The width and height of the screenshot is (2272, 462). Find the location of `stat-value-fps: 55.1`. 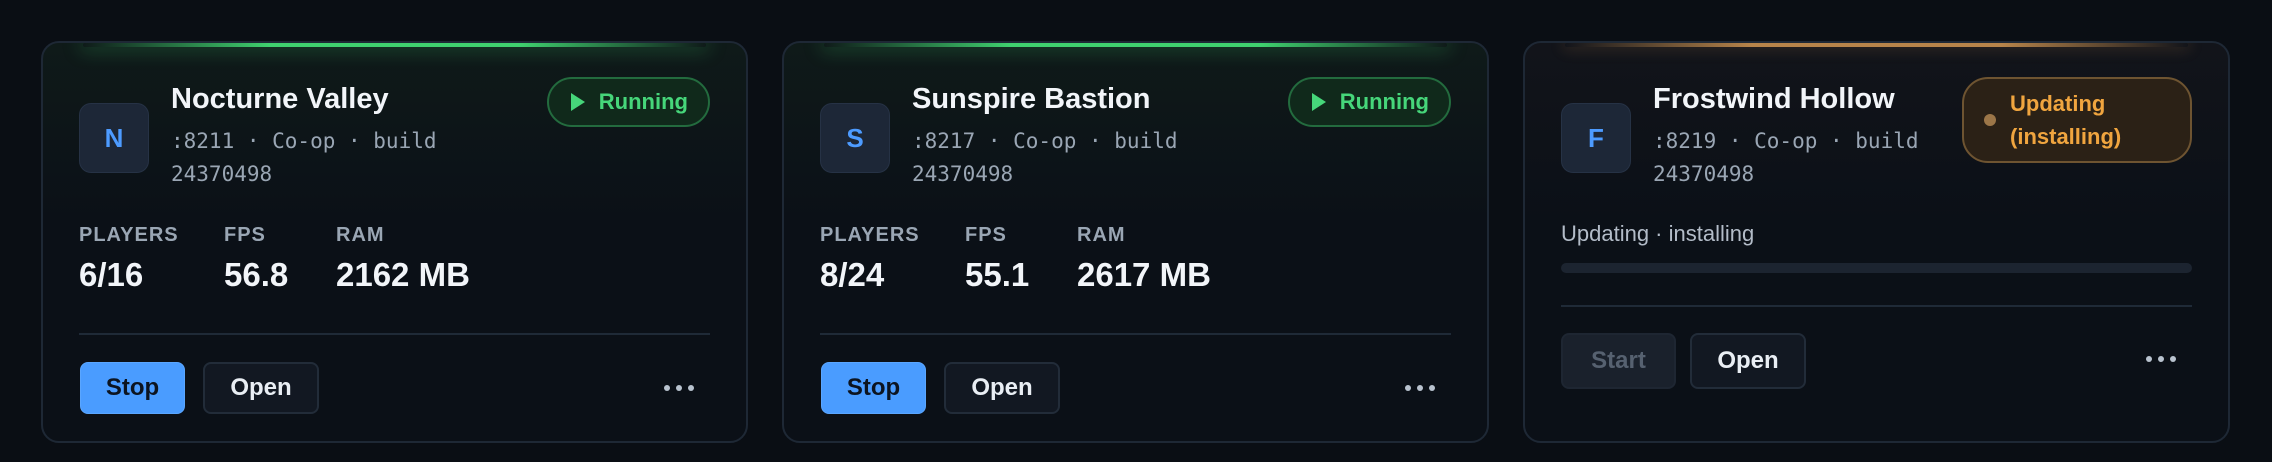

stat-value-fps: 55.1 is located at coordinates (997, 274).